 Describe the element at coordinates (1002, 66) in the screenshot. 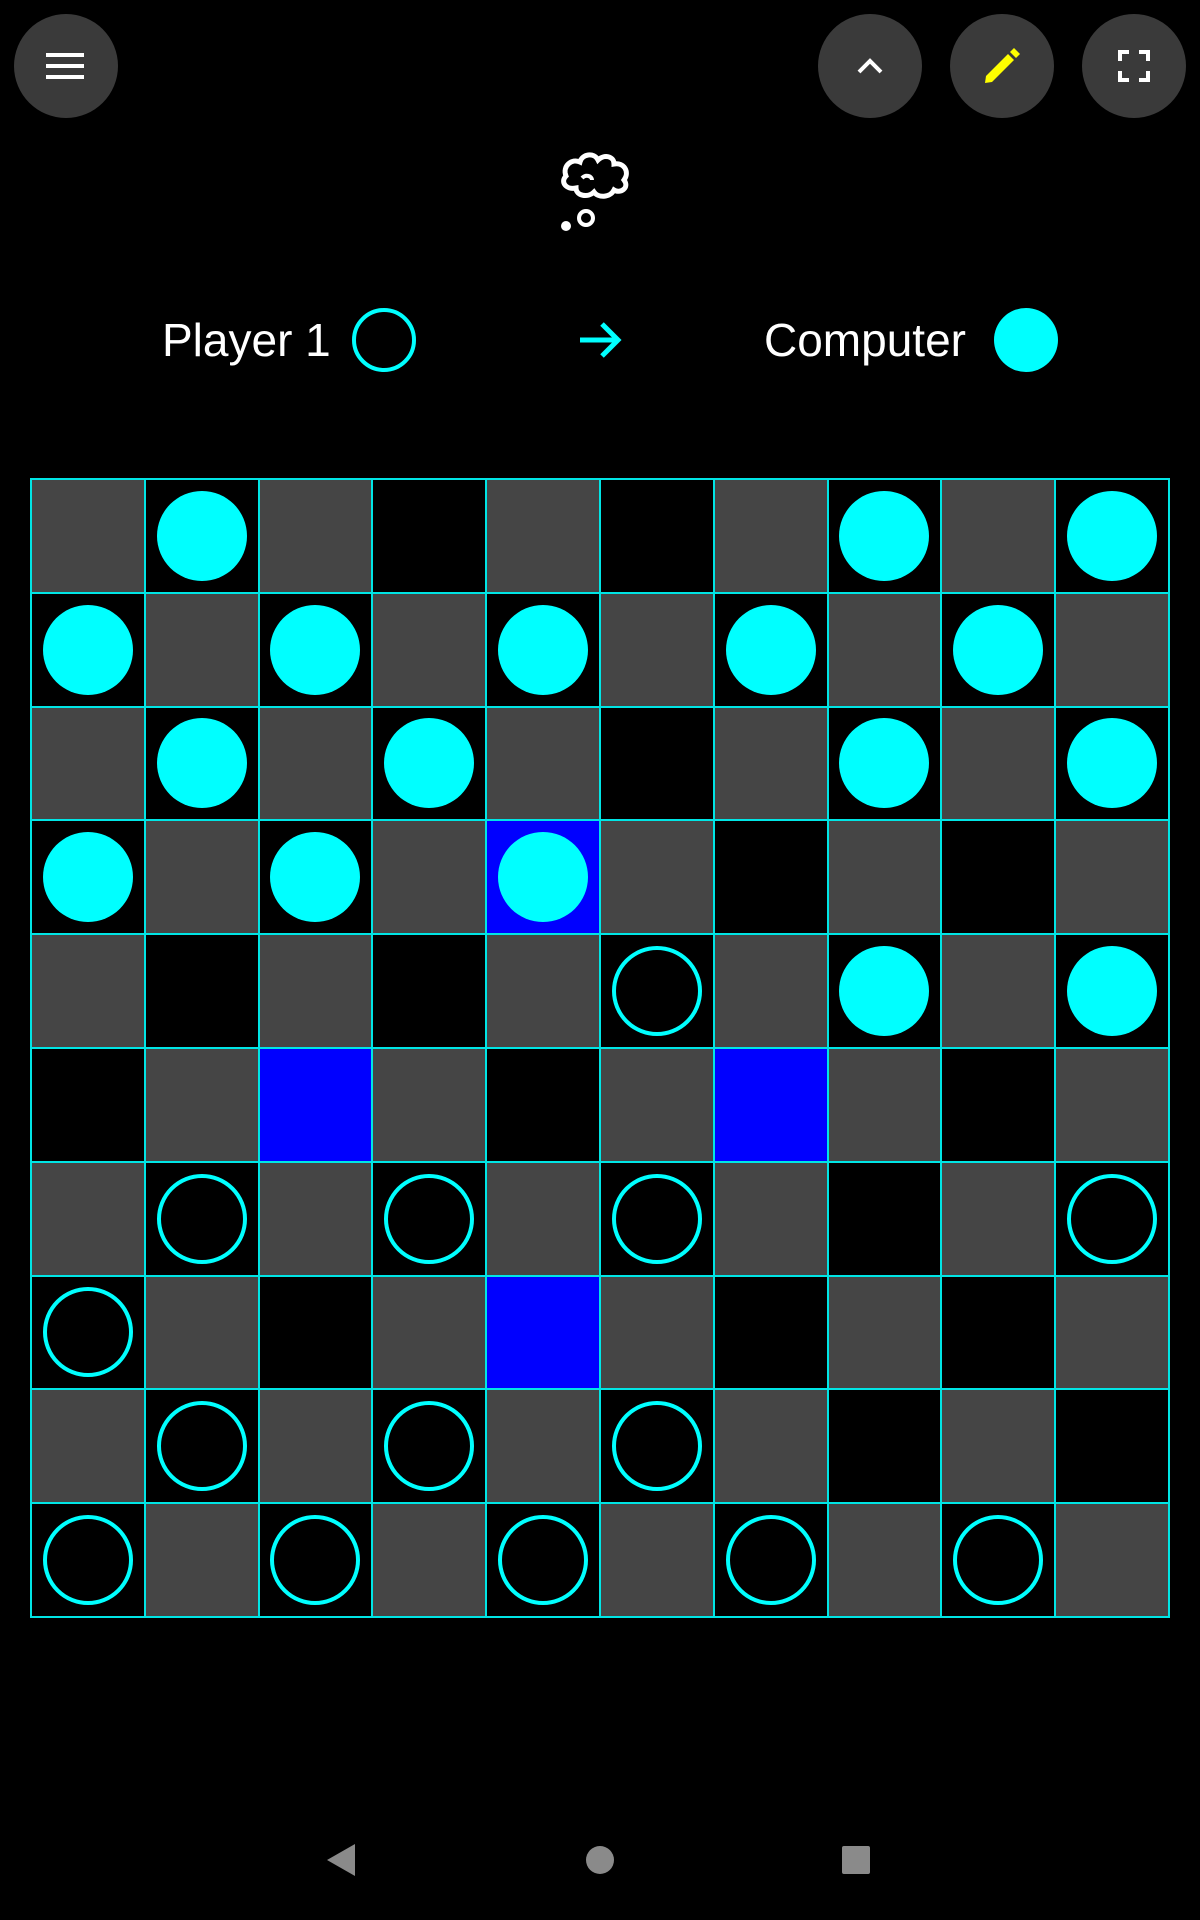

I see `edit-button` at that location.